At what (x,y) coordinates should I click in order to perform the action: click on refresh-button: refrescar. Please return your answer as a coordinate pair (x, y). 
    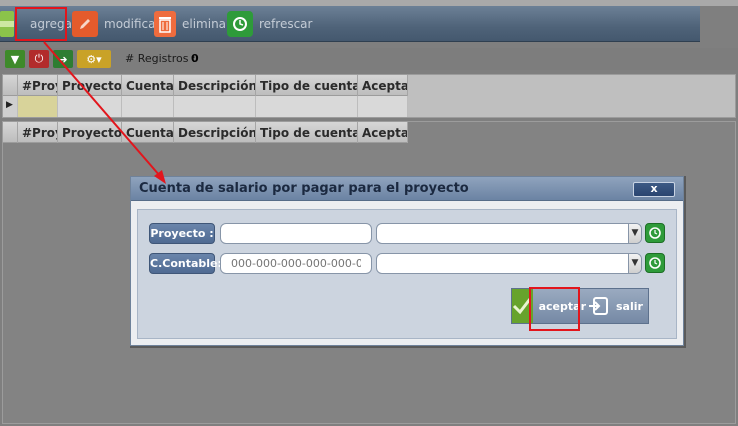
    Looking at the image, I should click on (269, 24).